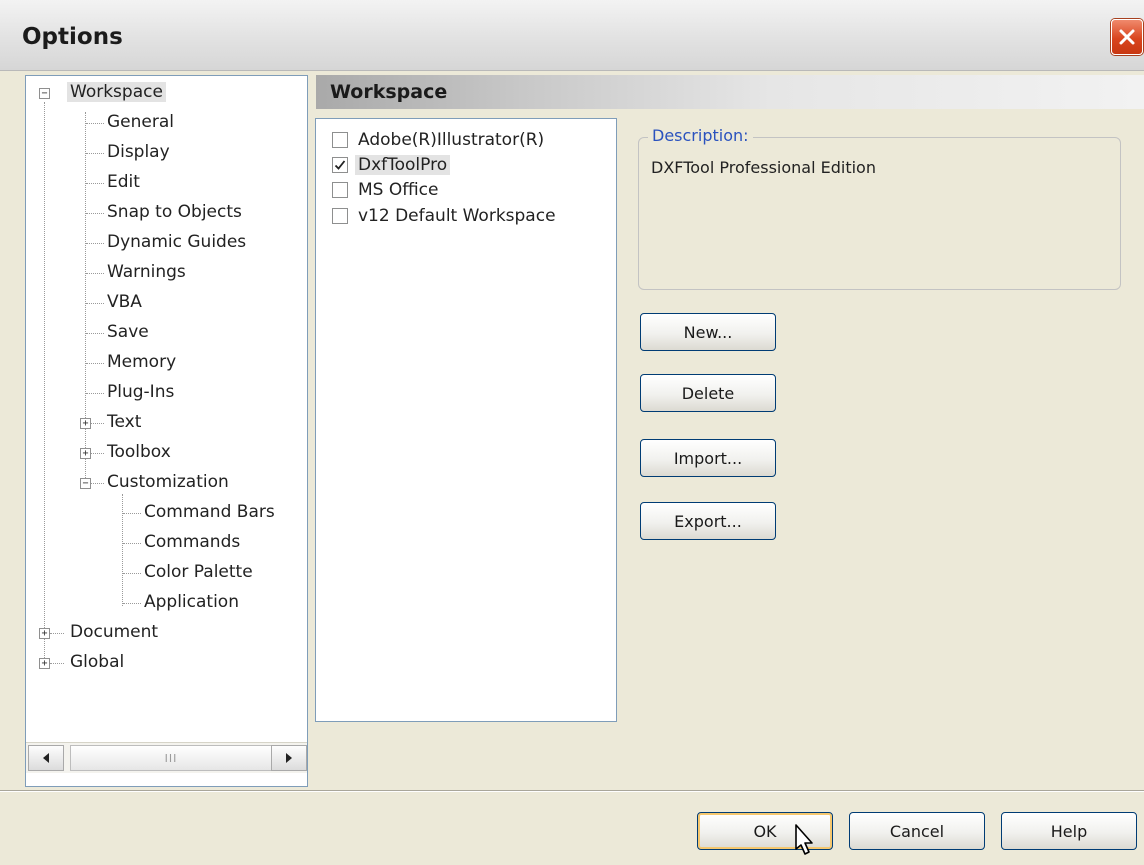 Image resolution: width=1144 pixels, height=865 pixels. What do you see at coordinates (124, 422) in the screenshot?
I see `tree-item-text: Text` at bounding box center [124, 422].